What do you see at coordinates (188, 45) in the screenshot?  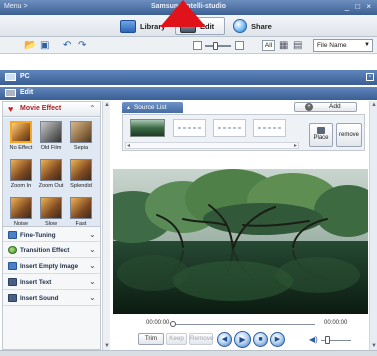 I see `toolbar: 📂 ▣ ↶ ↷ All ▦ ▤ File Name ▼` at bounding box center [188, 45].